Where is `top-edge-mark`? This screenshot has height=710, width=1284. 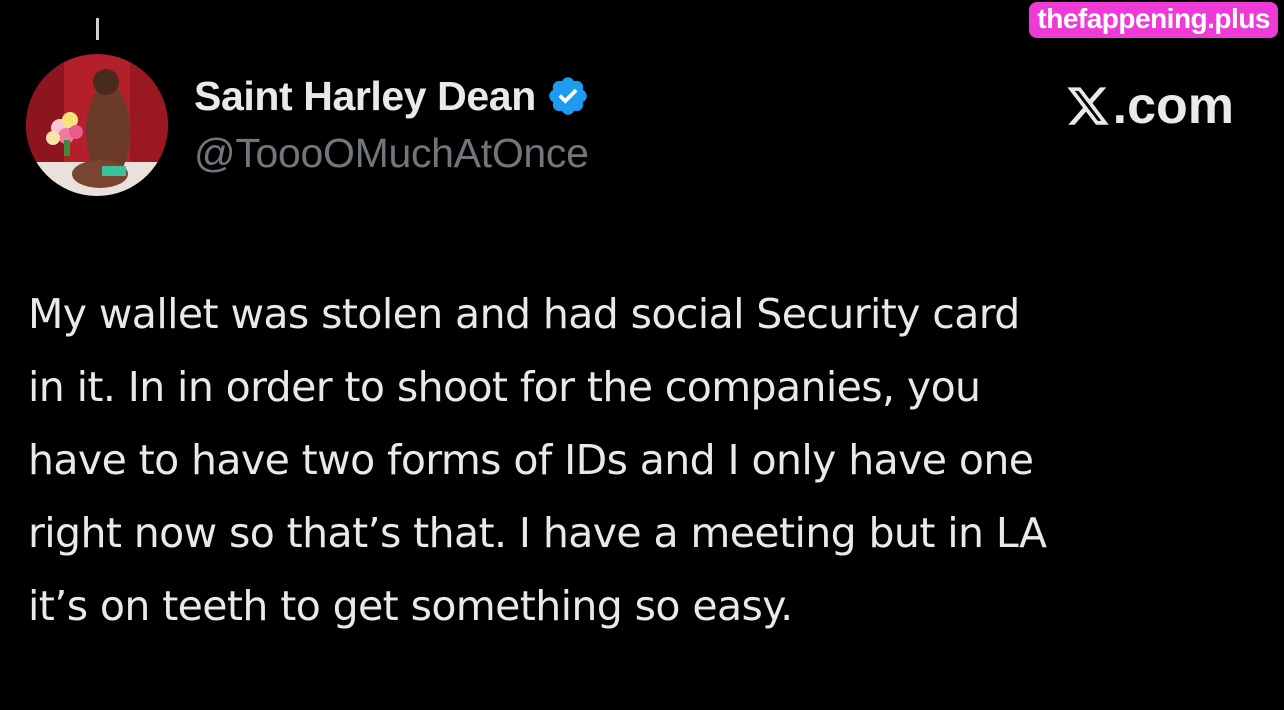
top-edge-mark is located at coordinates (97, 29).